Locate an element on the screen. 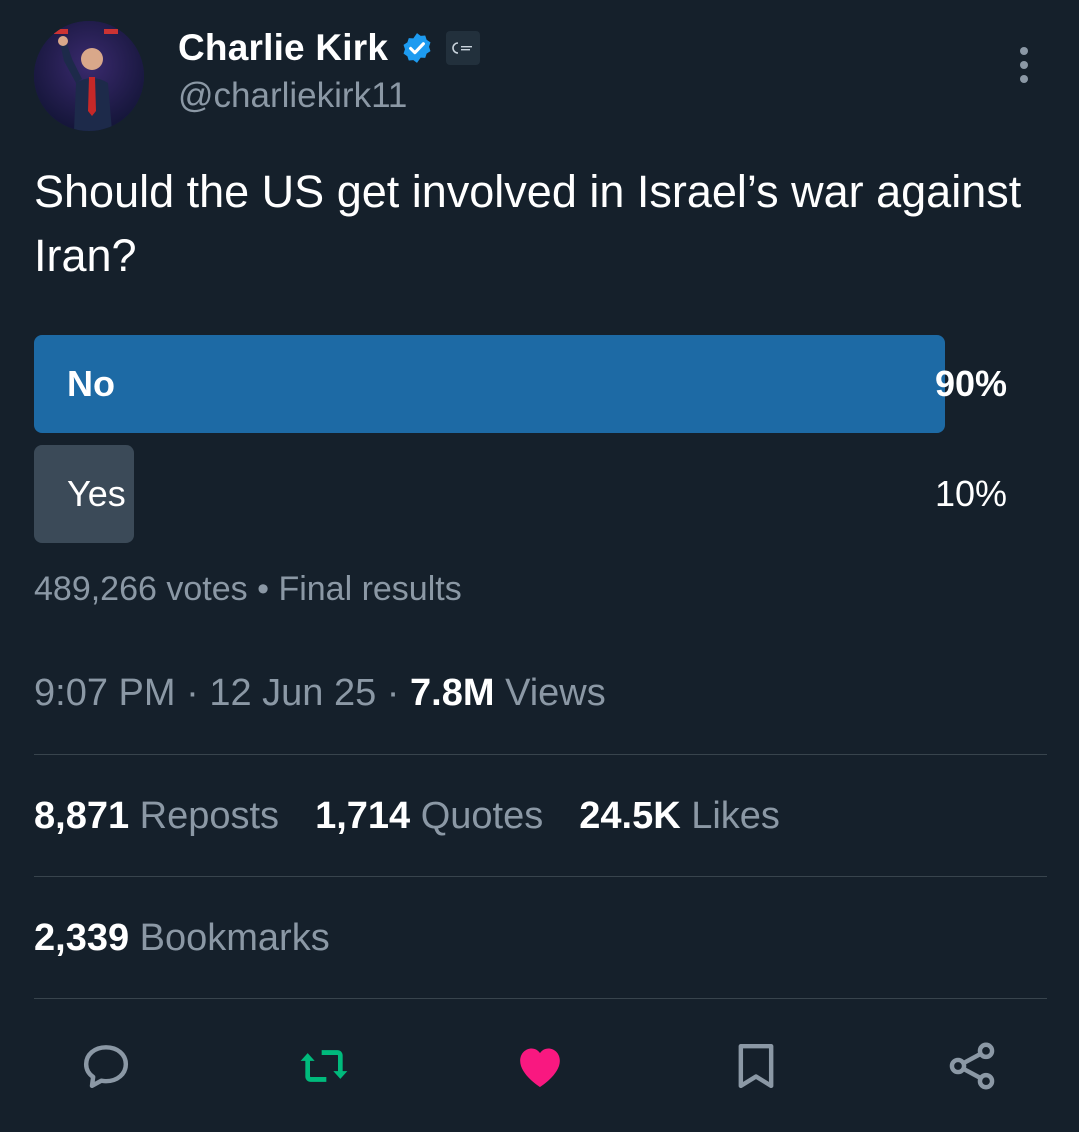  tweet-date: 12 Jun 25 is located at coordinates (292, 693).